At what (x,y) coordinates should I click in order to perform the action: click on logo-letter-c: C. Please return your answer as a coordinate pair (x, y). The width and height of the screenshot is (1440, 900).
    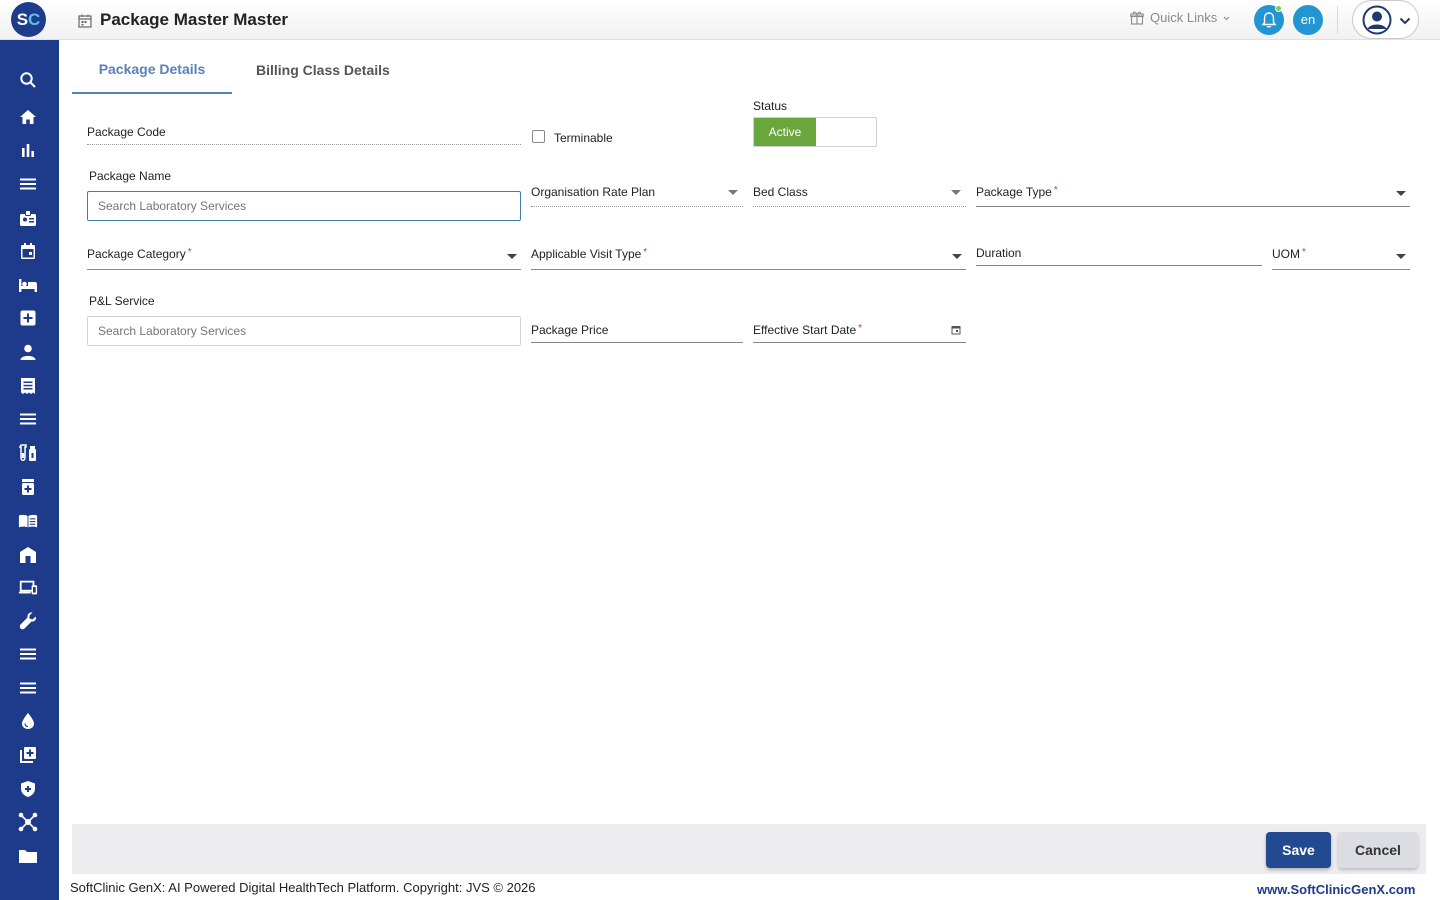
    Looking at the image, I should click on (34, 19).